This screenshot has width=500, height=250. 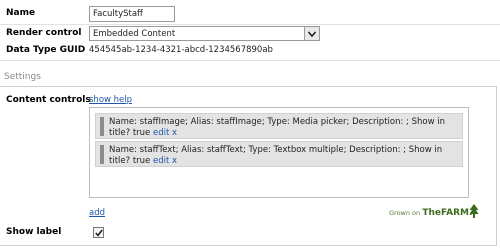 What do you see at coordinates (311, 33) in the screenshot?
I see `chevron-down-icon` at bounding box center [311, 33].